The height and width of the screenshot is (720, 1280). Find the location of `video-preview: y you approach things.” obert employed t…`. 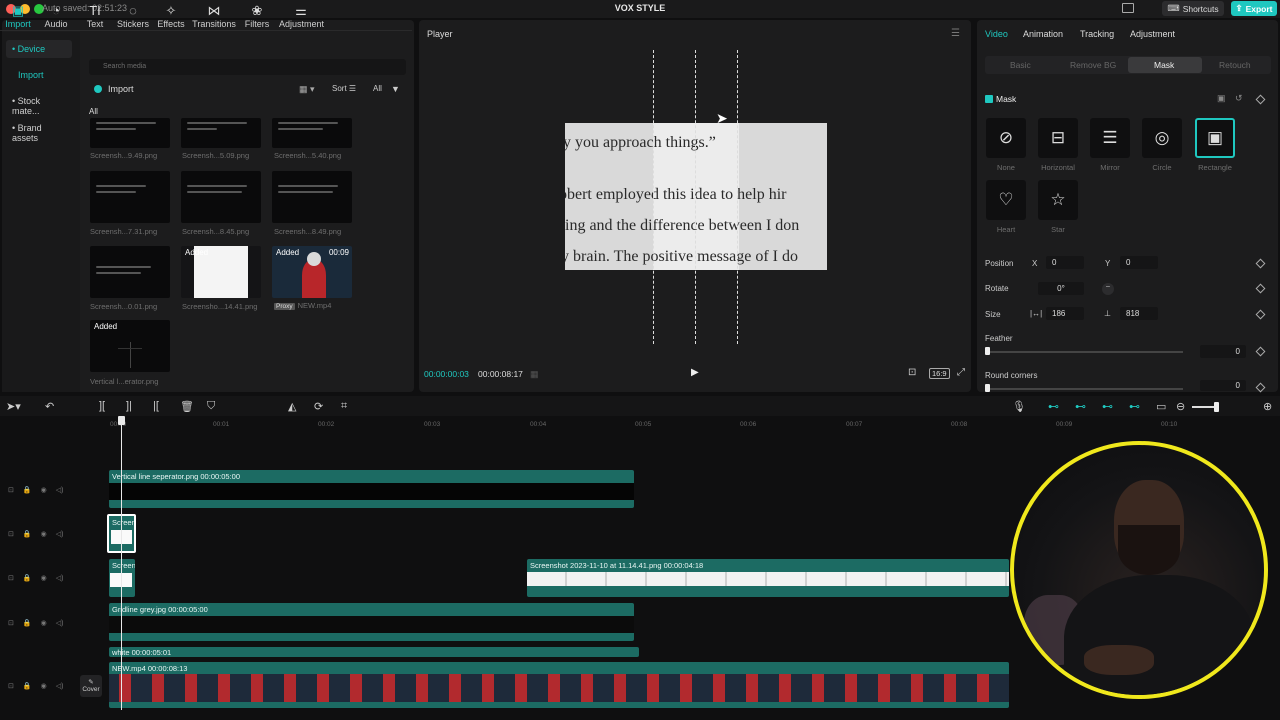

video-preview: y you approach things.” obert employed t… is located at coordinates (696, 196).